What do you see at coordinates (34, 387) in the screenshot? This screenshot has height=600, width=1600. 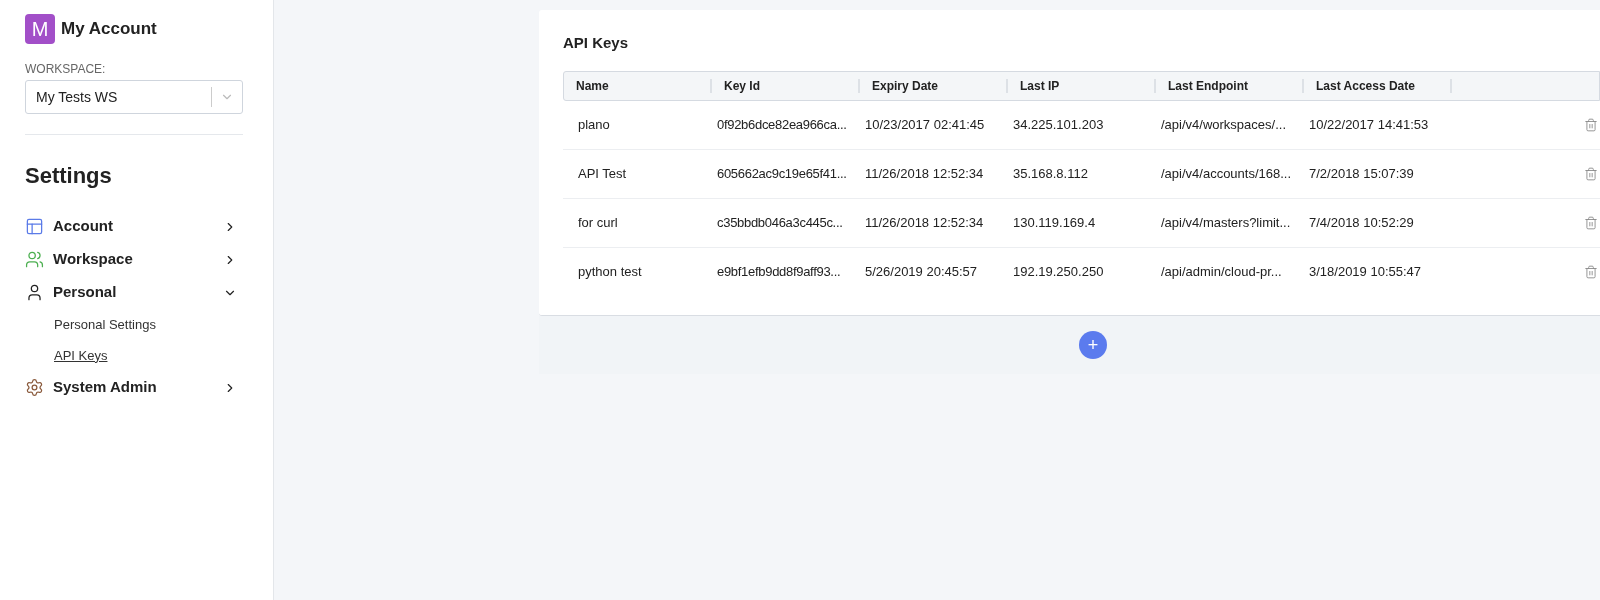 I see `gear-icon` at bounding box center [34, 387].